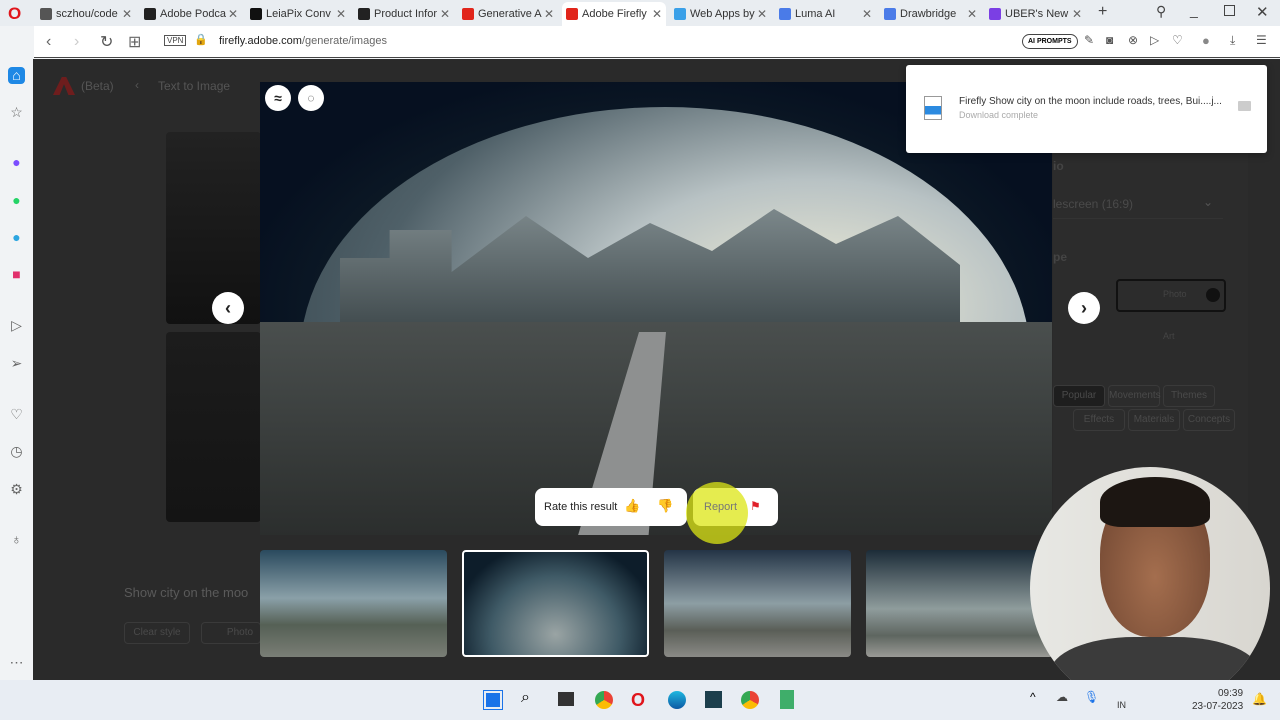  What do you see at coordinates (191, 14) in the screenshot?
I see `tab-1: Adobe Podca ✕` at bounding box center [191, 14].